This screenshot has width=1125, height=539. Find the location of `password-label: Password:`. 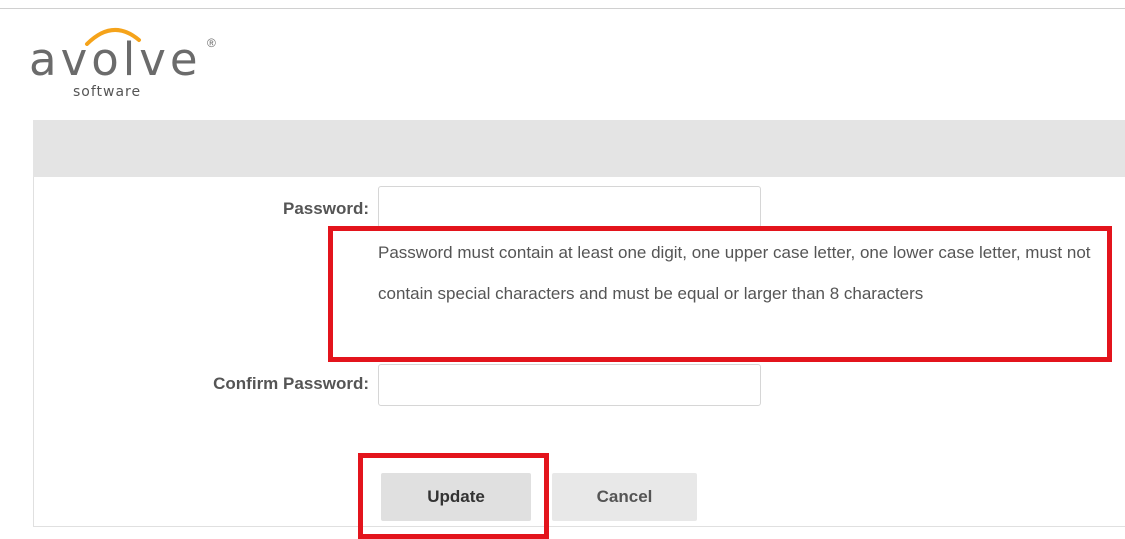

password-label: Password: is located at coordinates (326, 208).